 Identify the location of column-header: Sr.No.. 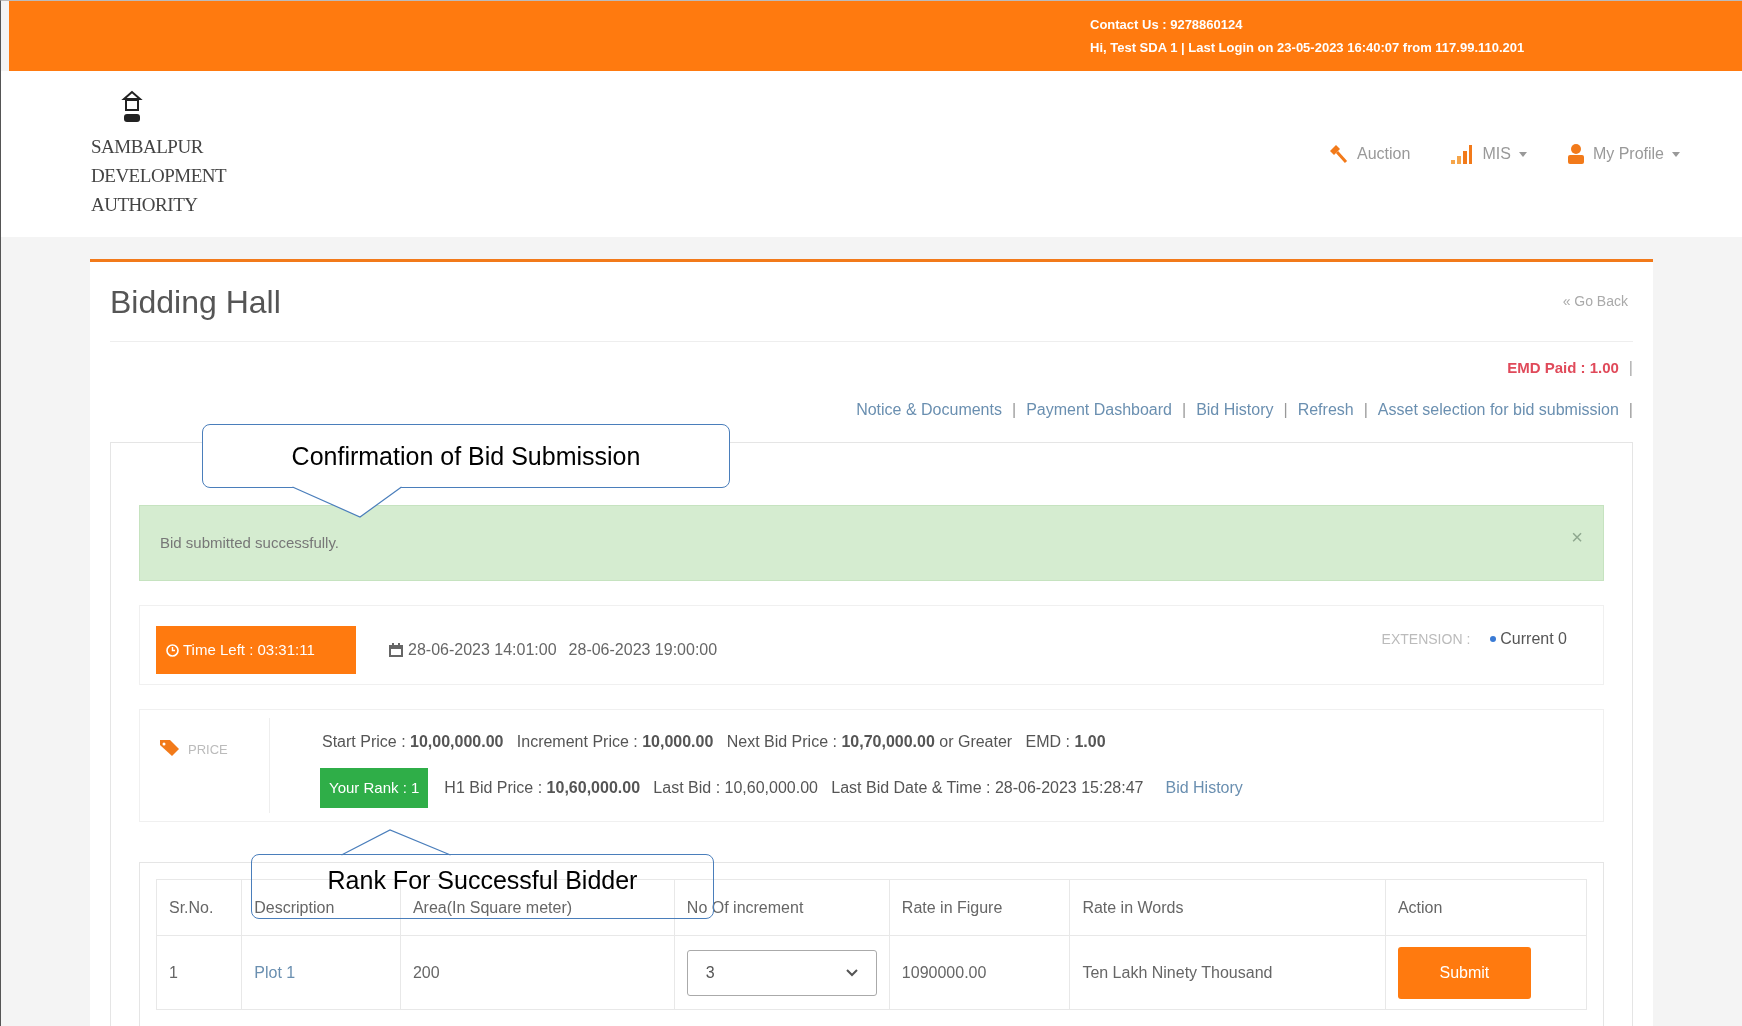
(199, 907).